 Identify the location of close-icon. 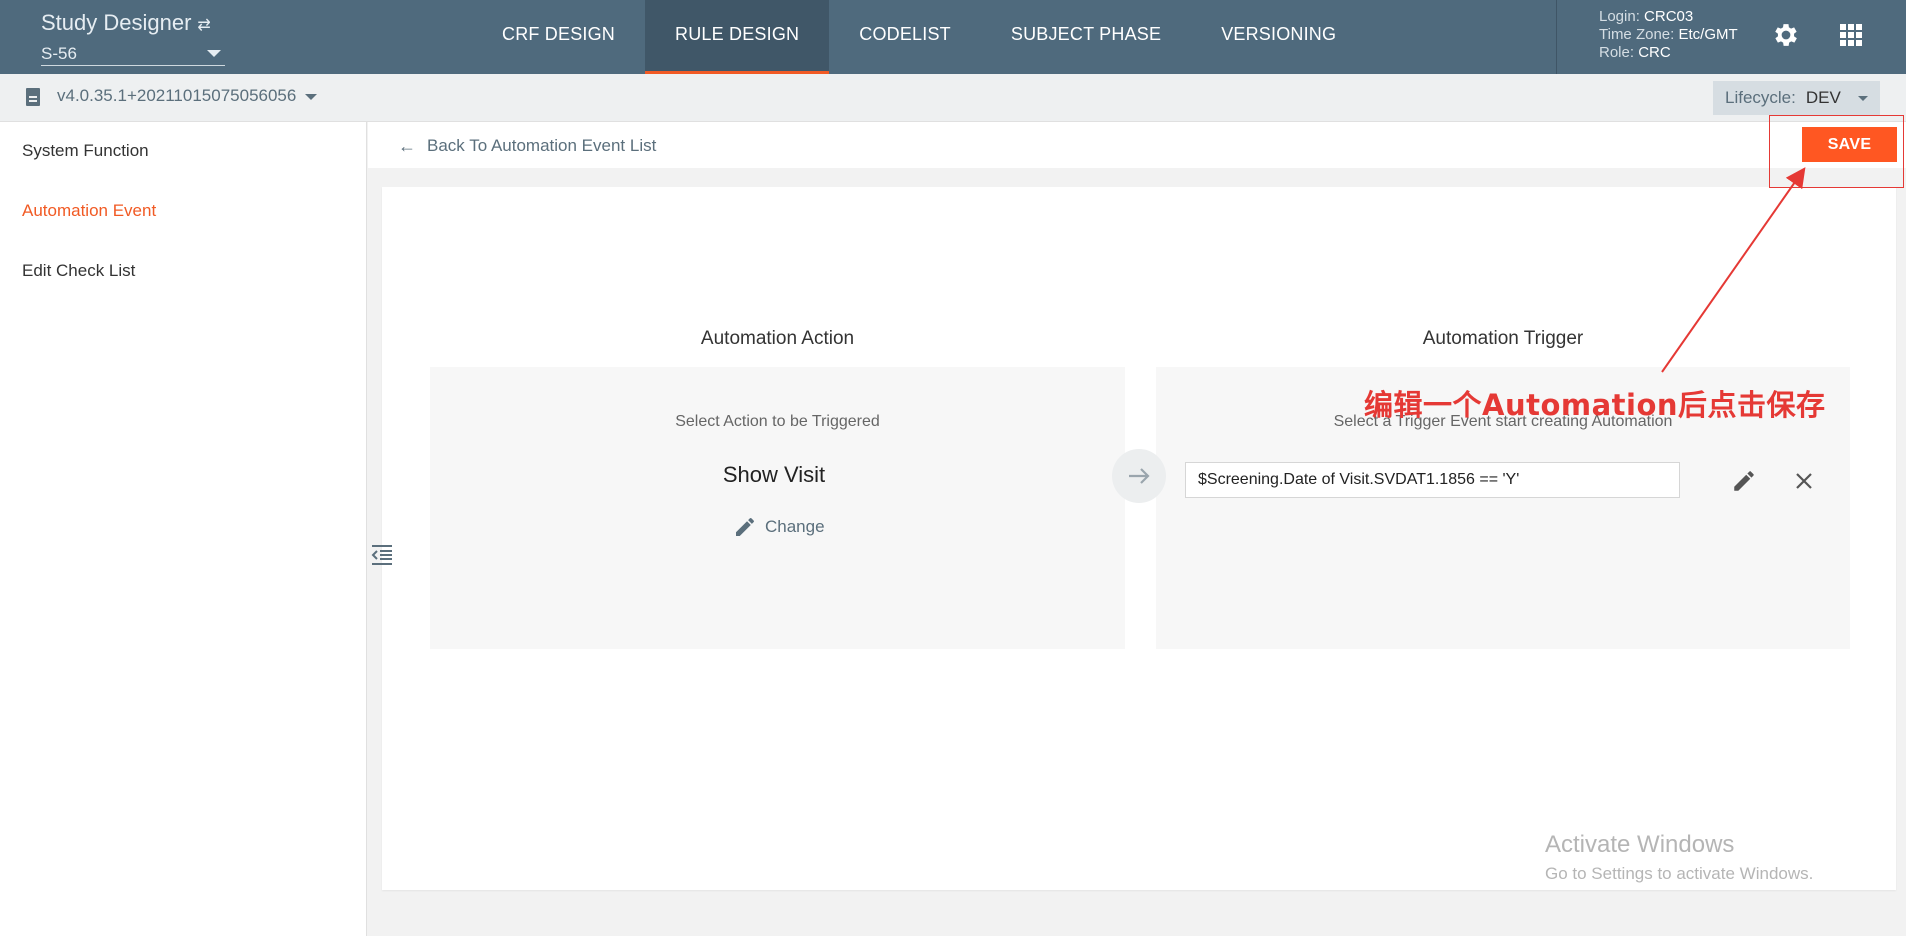
(1804, 481).